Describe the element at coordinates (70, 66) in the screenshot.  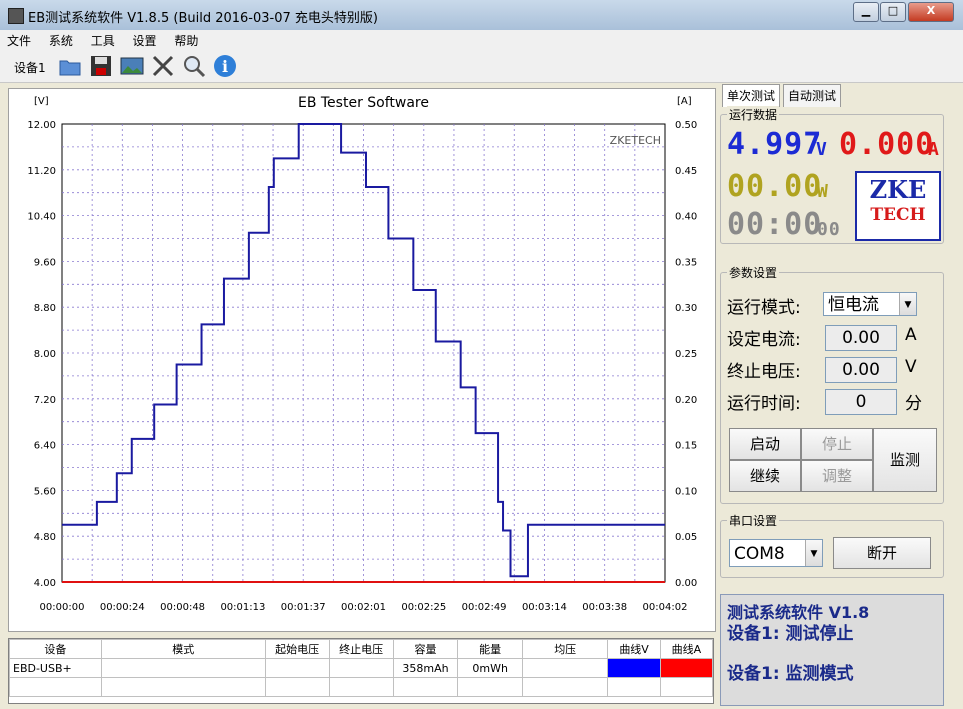
I see `folder-icon` at that location.